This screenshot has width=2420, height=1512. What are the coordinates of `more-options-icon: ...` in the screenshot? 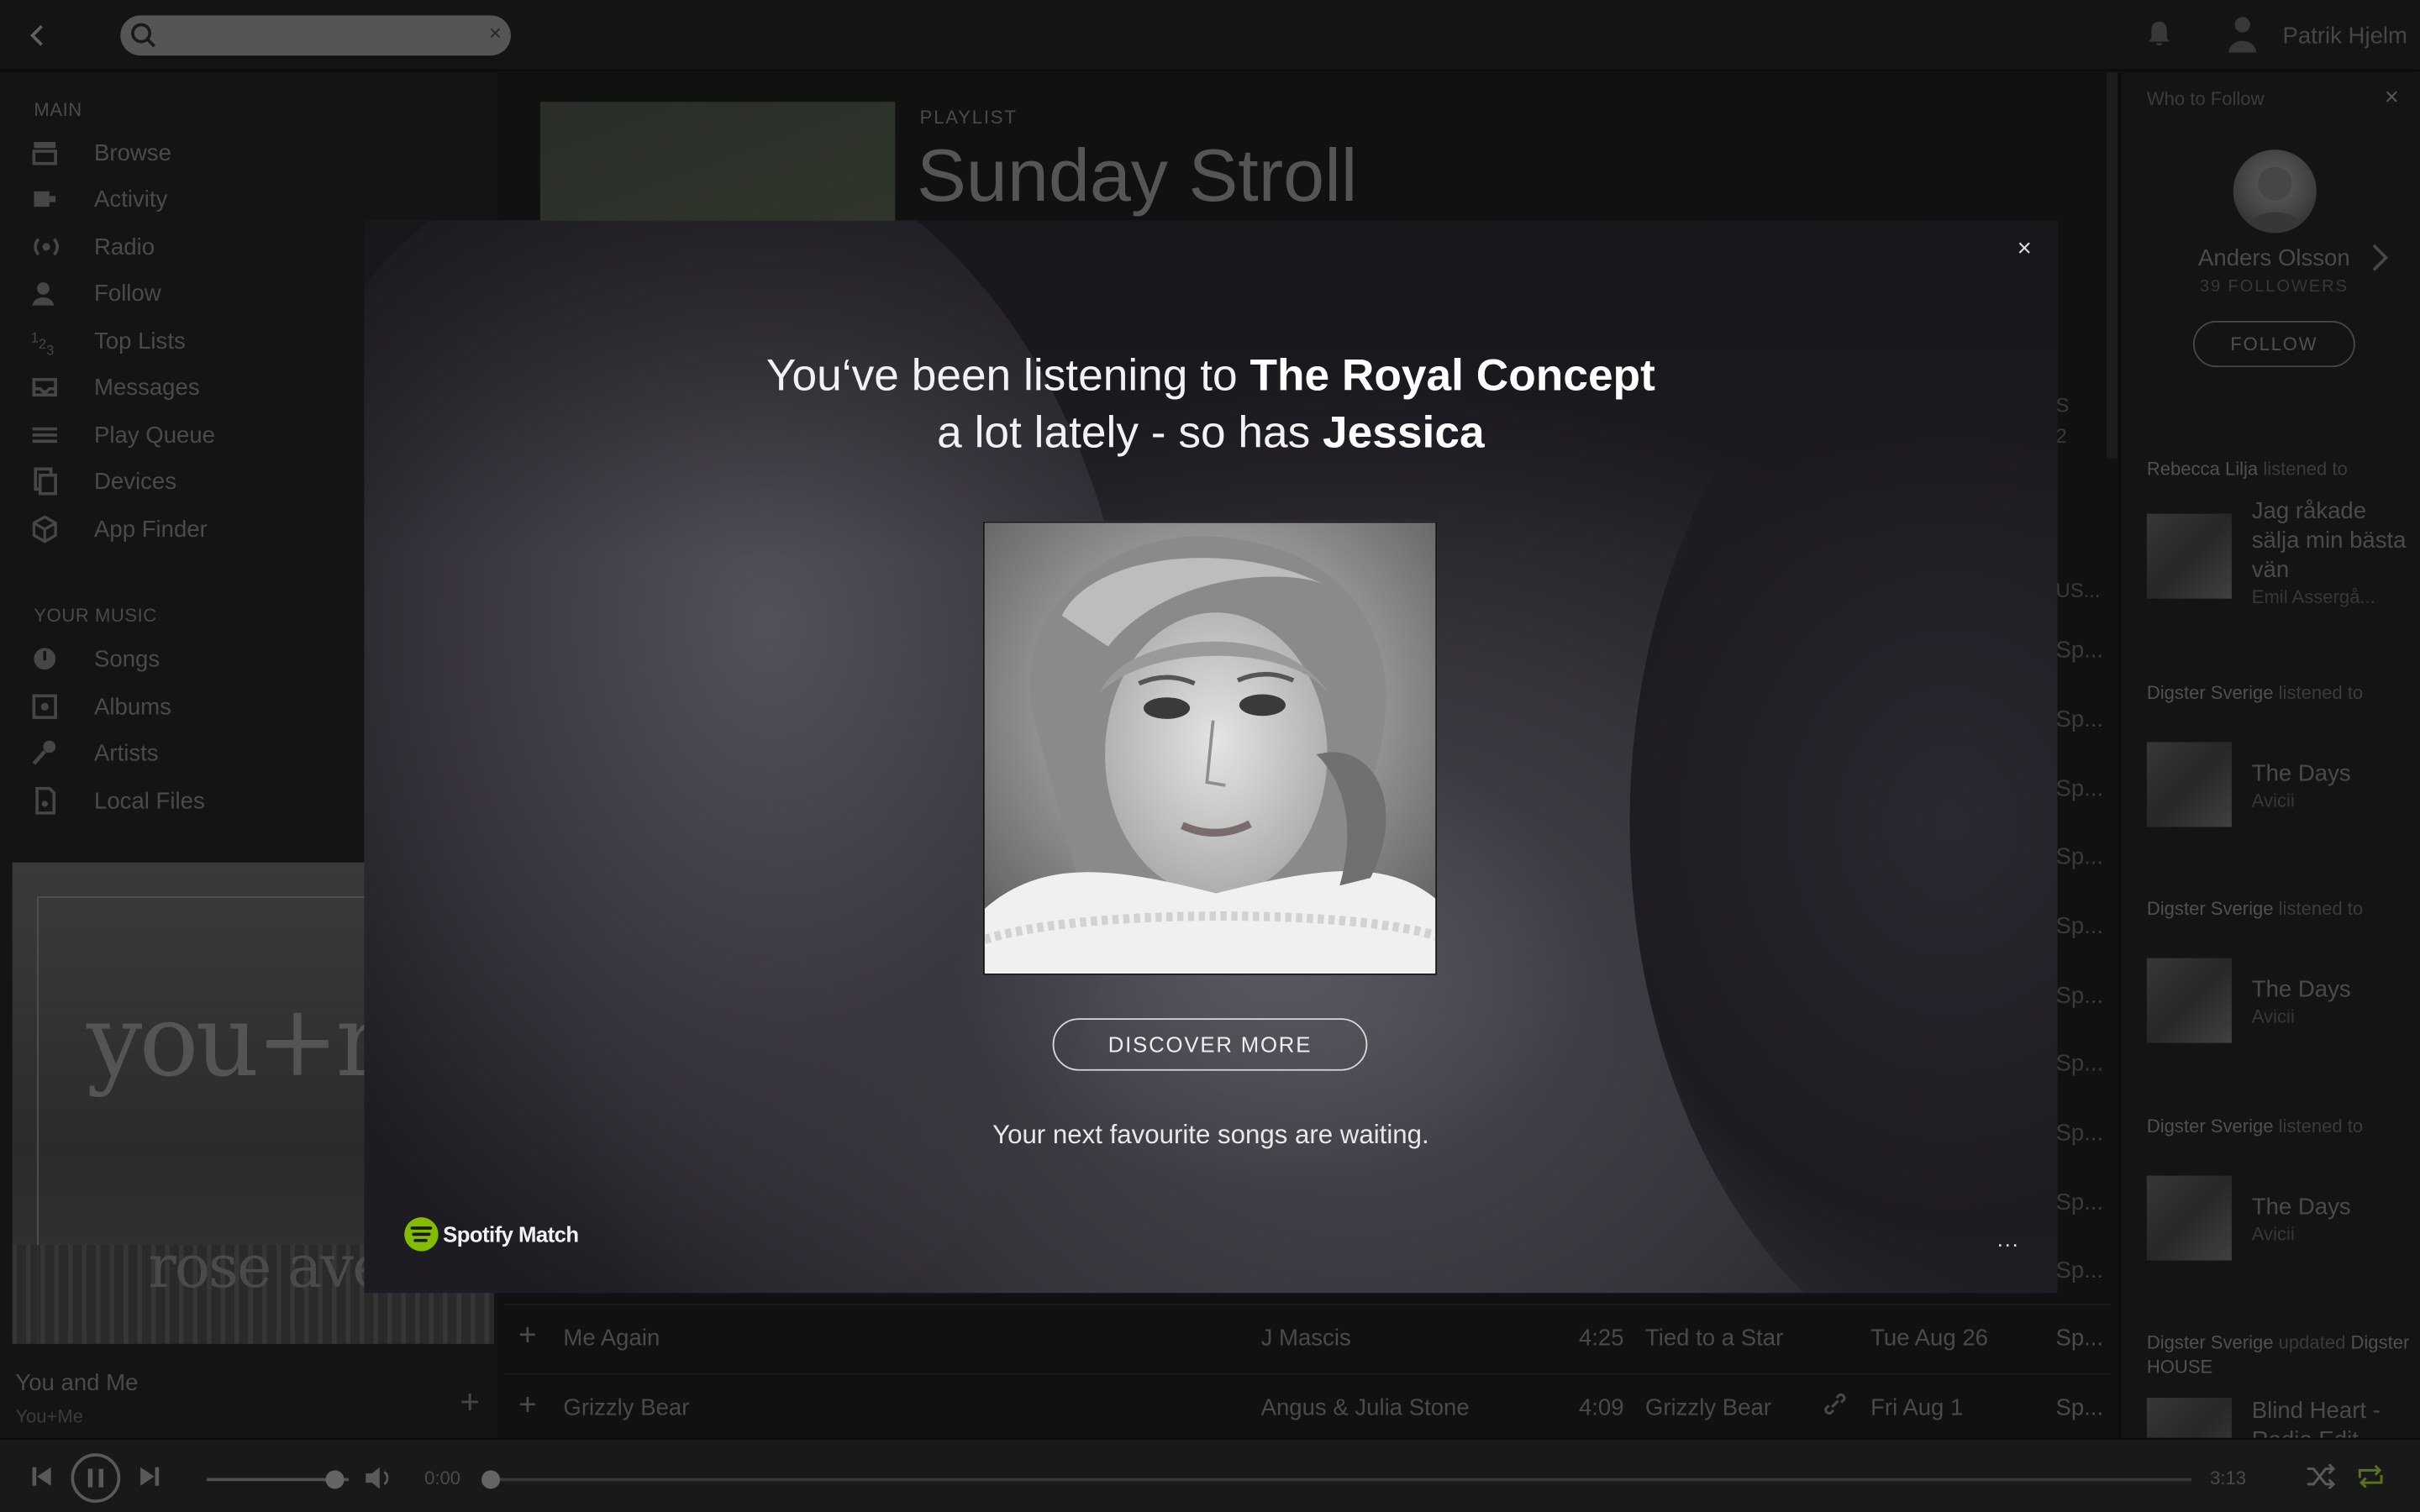 It's located at (2008, 1238).